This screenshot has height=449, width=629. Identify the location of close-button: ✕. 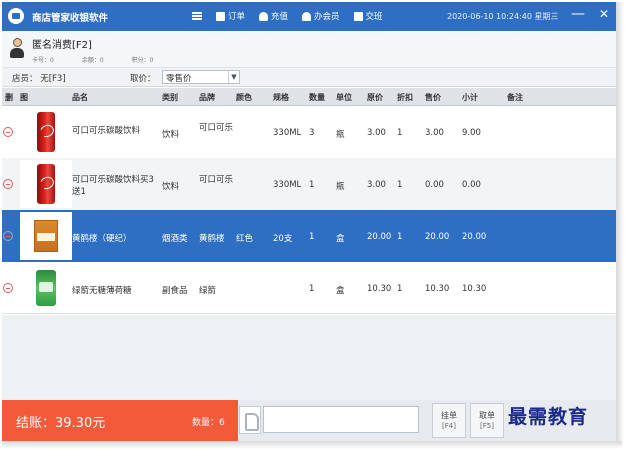
(604, 14).